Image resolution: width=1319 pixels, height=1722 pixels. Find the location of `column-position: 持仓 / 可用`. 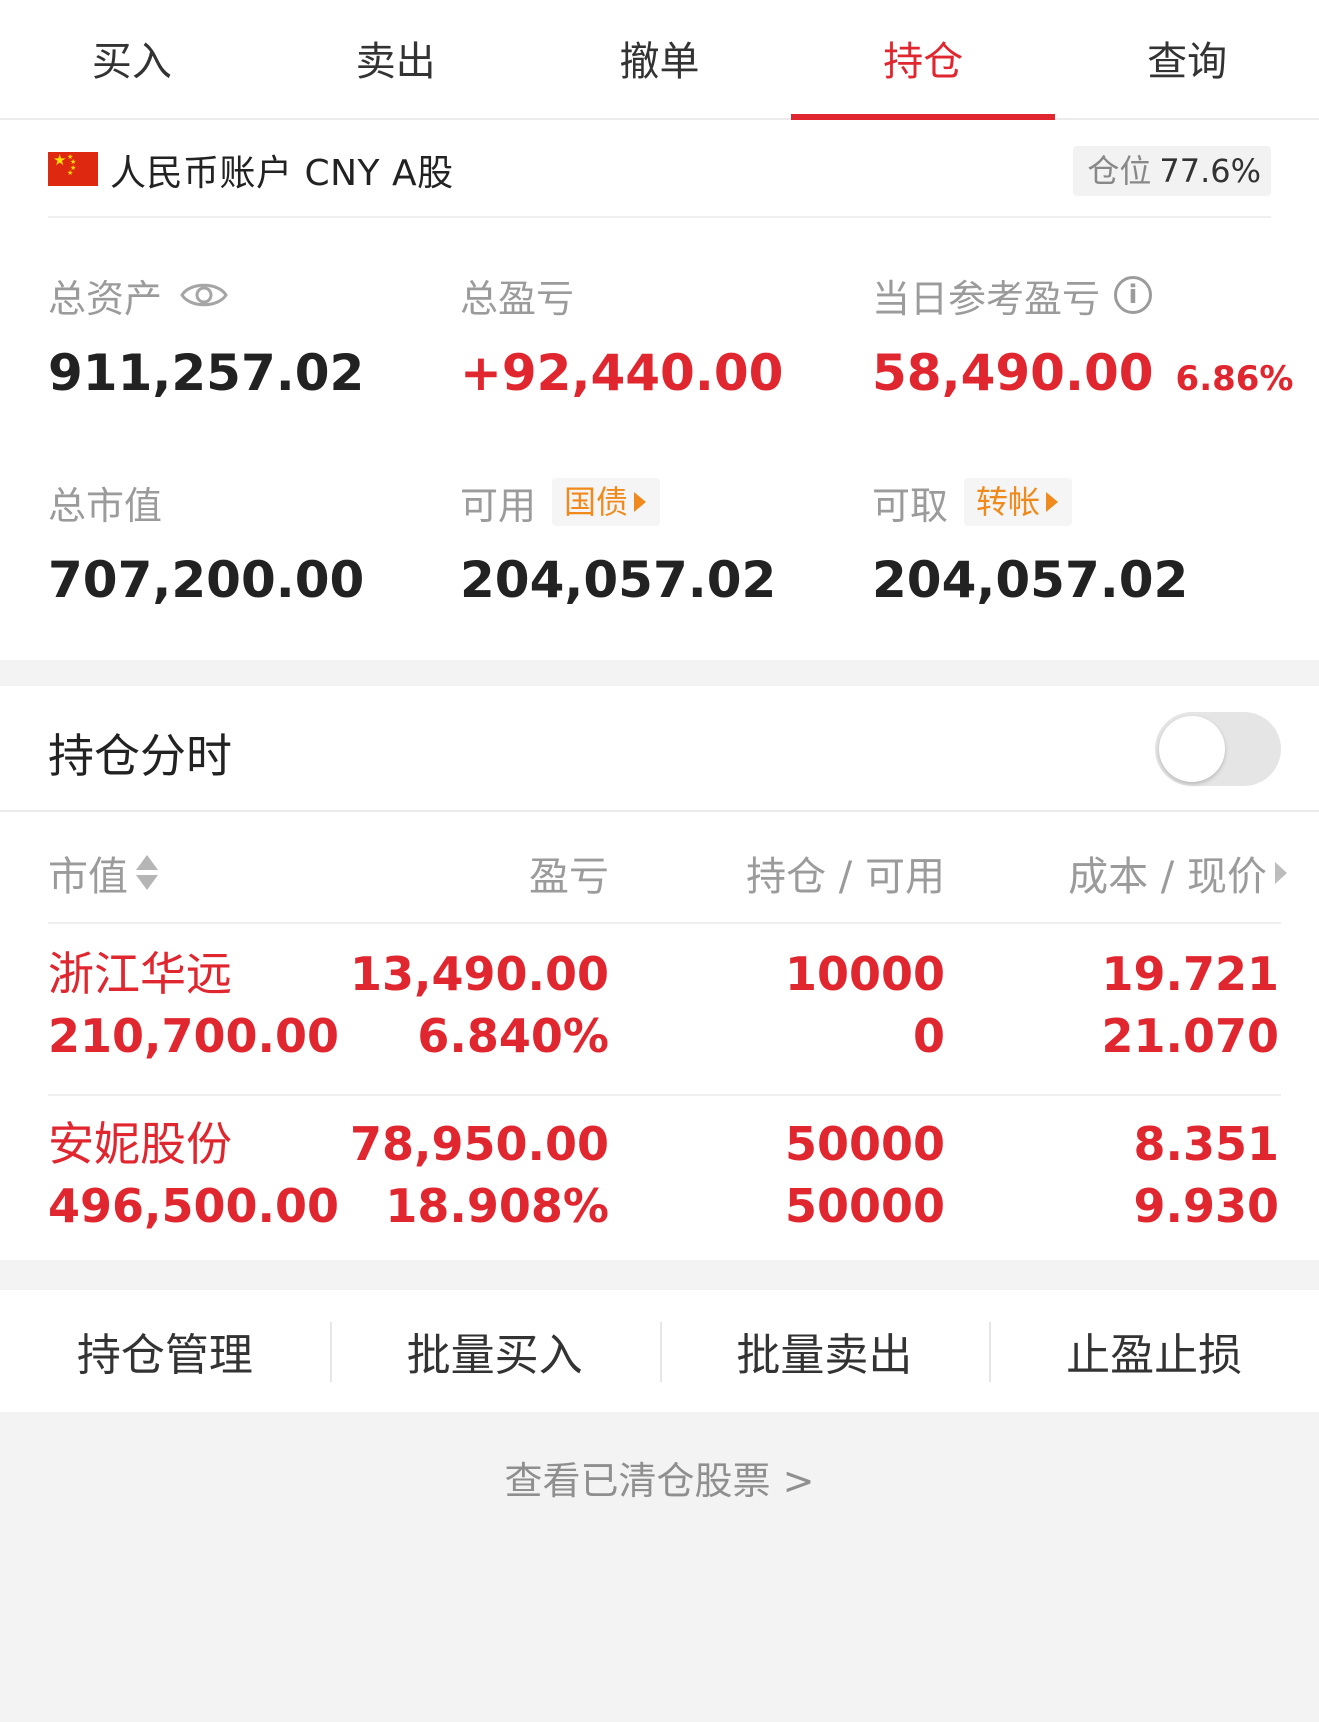

column-position: 持仓 / 可用 is located at coordinates (845, 873).